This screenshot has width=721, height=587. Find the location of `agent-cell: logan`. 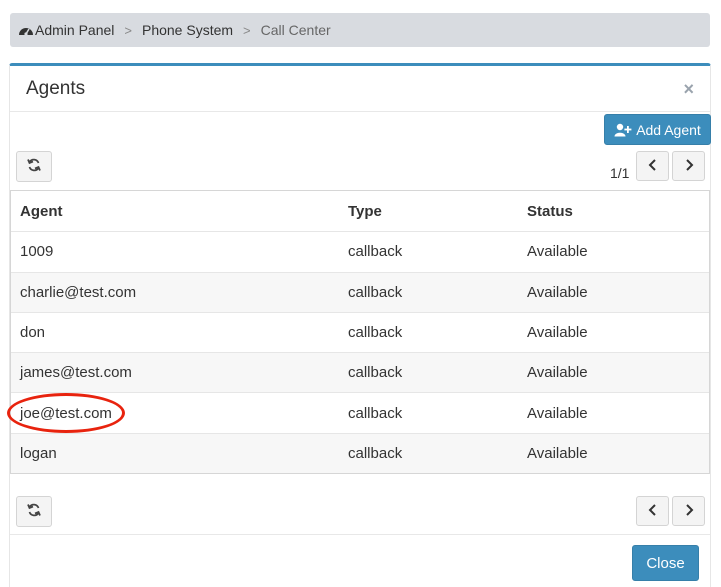

agent-cell: logan is located at coordinates (38, 453).